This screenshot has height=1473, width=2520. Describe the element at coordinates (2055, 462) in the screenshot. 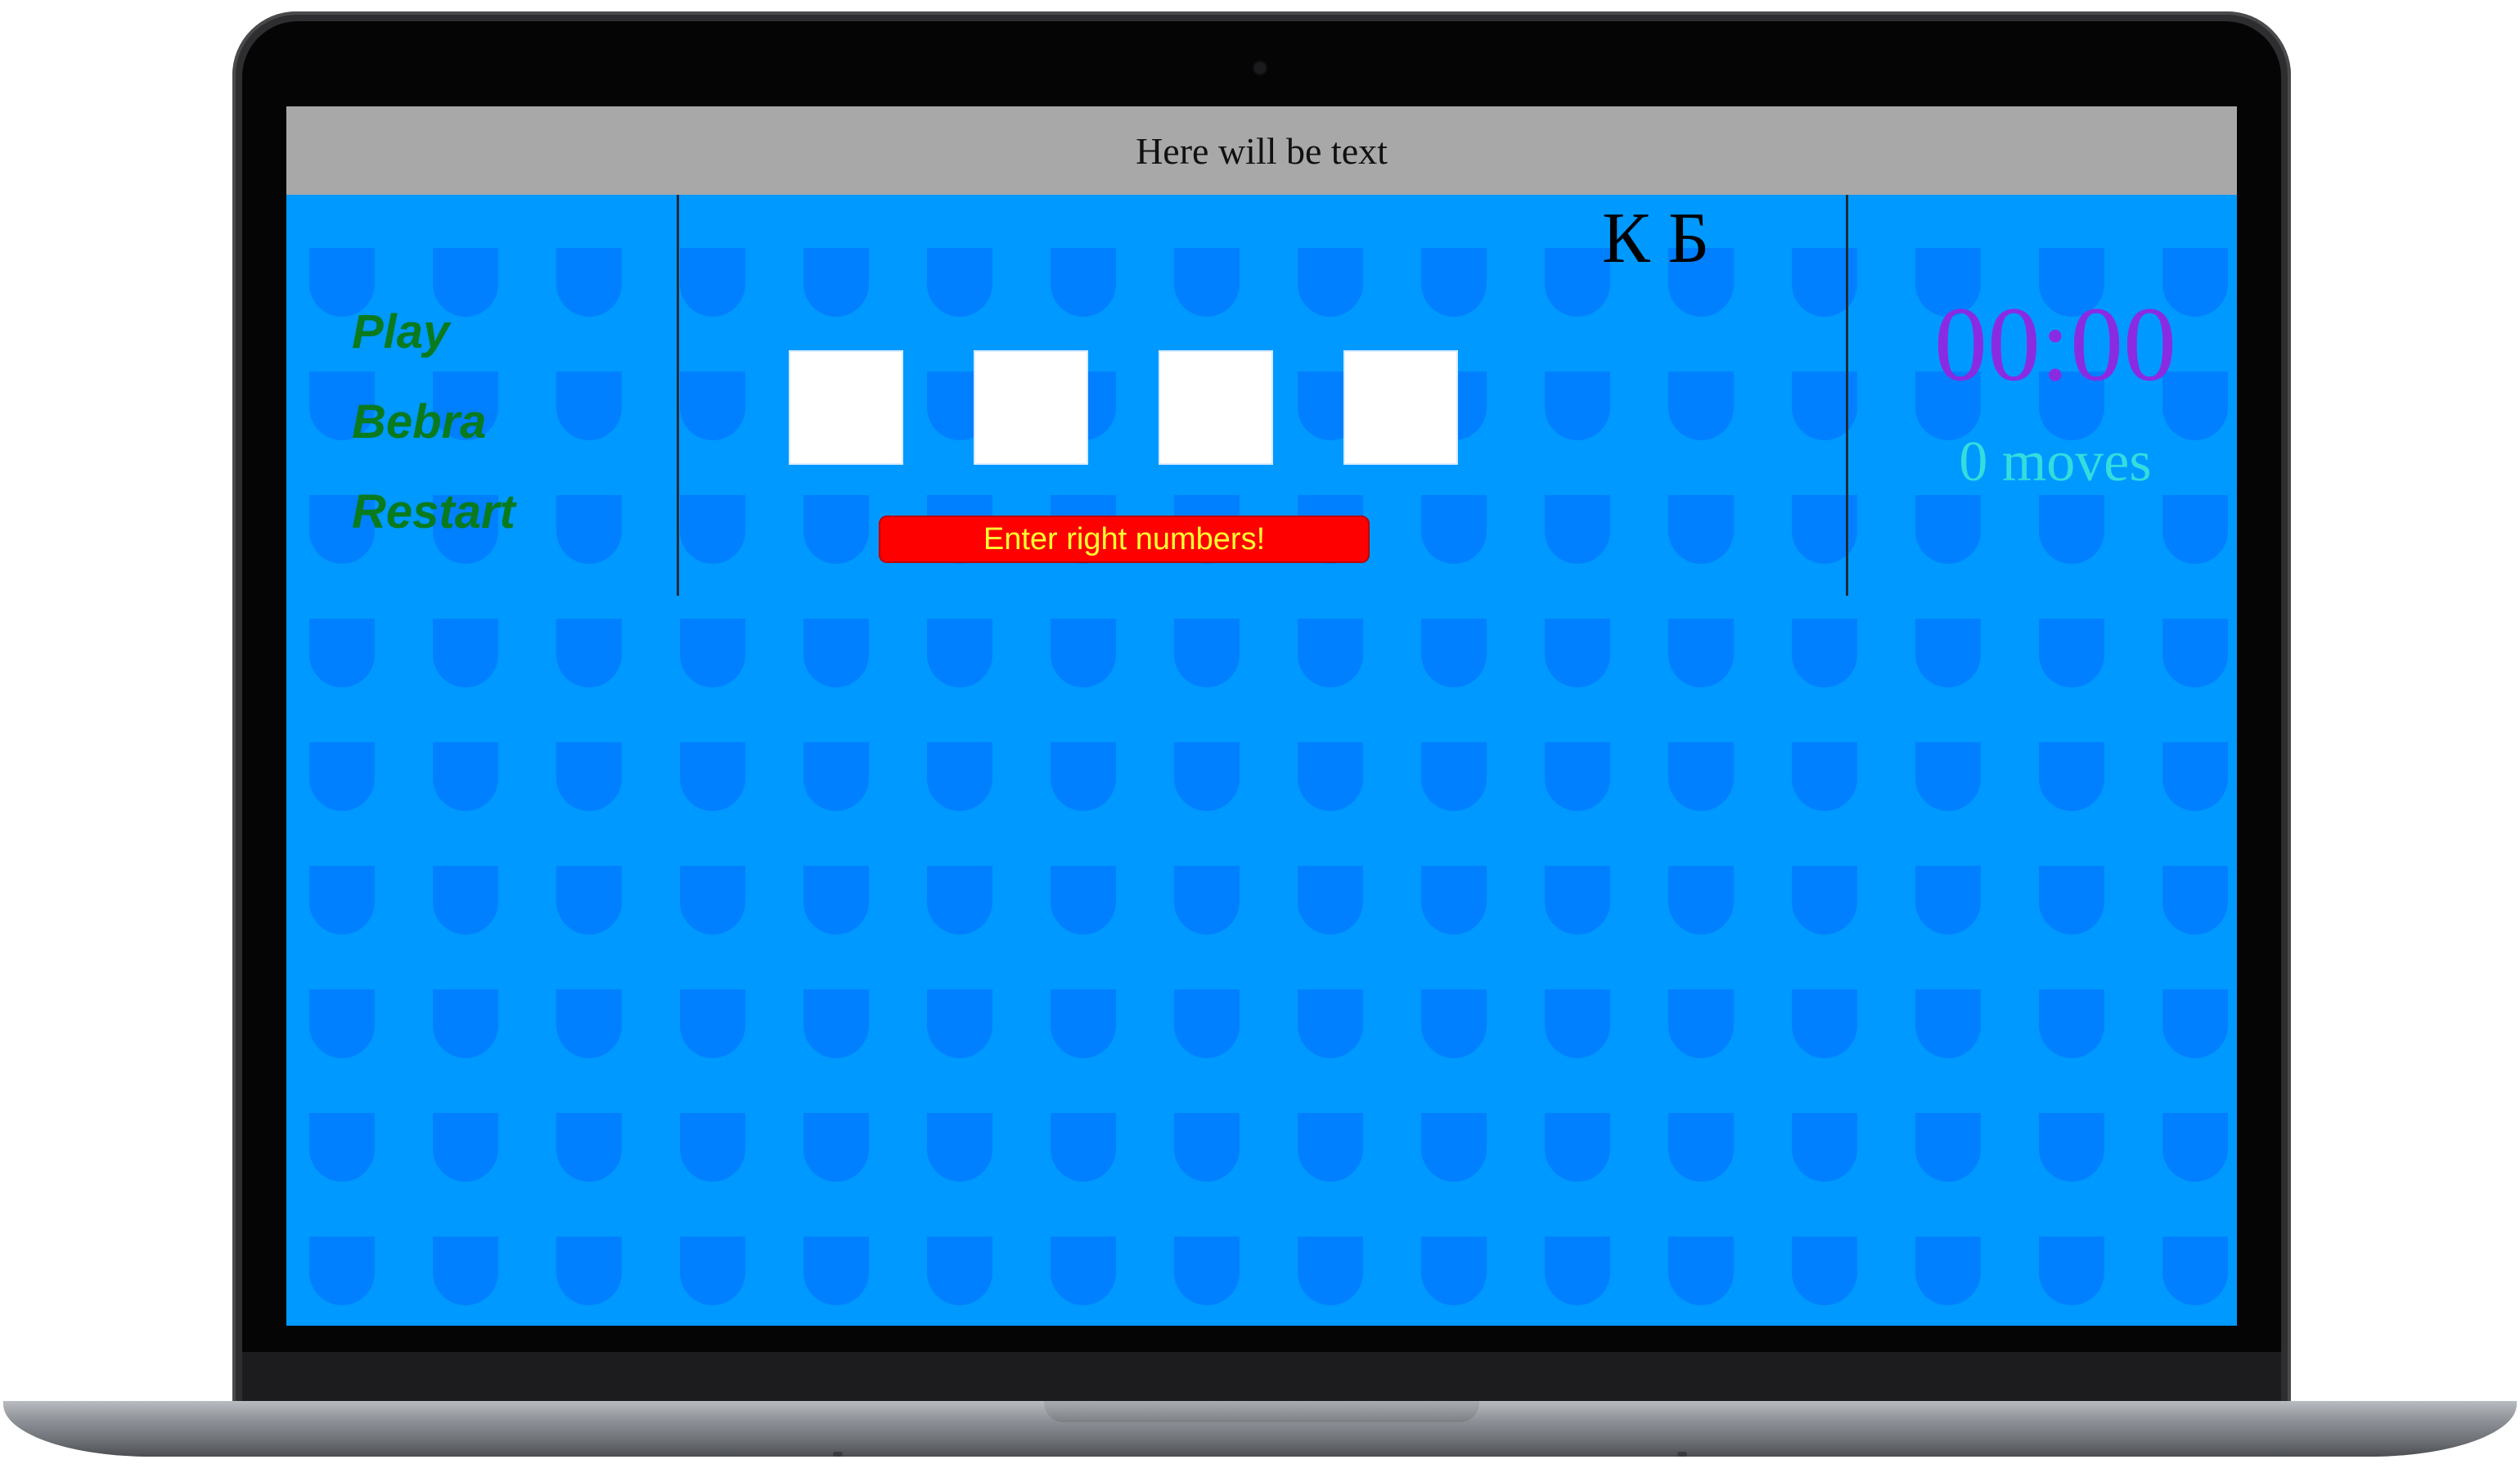

I see `moves-counter: 0 moves` at that location.